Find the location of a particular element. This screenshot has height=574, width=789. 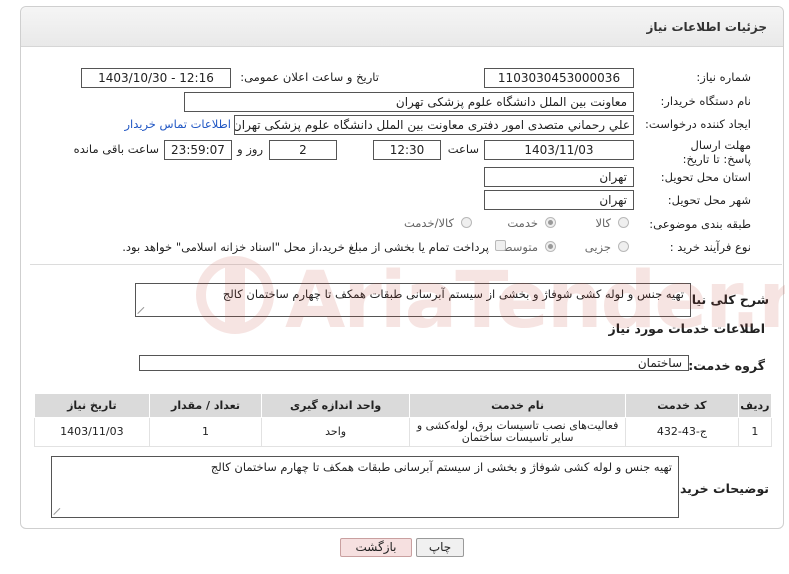

remaining-label: ساعت باقی مانده is located at coordinates (116, 149).